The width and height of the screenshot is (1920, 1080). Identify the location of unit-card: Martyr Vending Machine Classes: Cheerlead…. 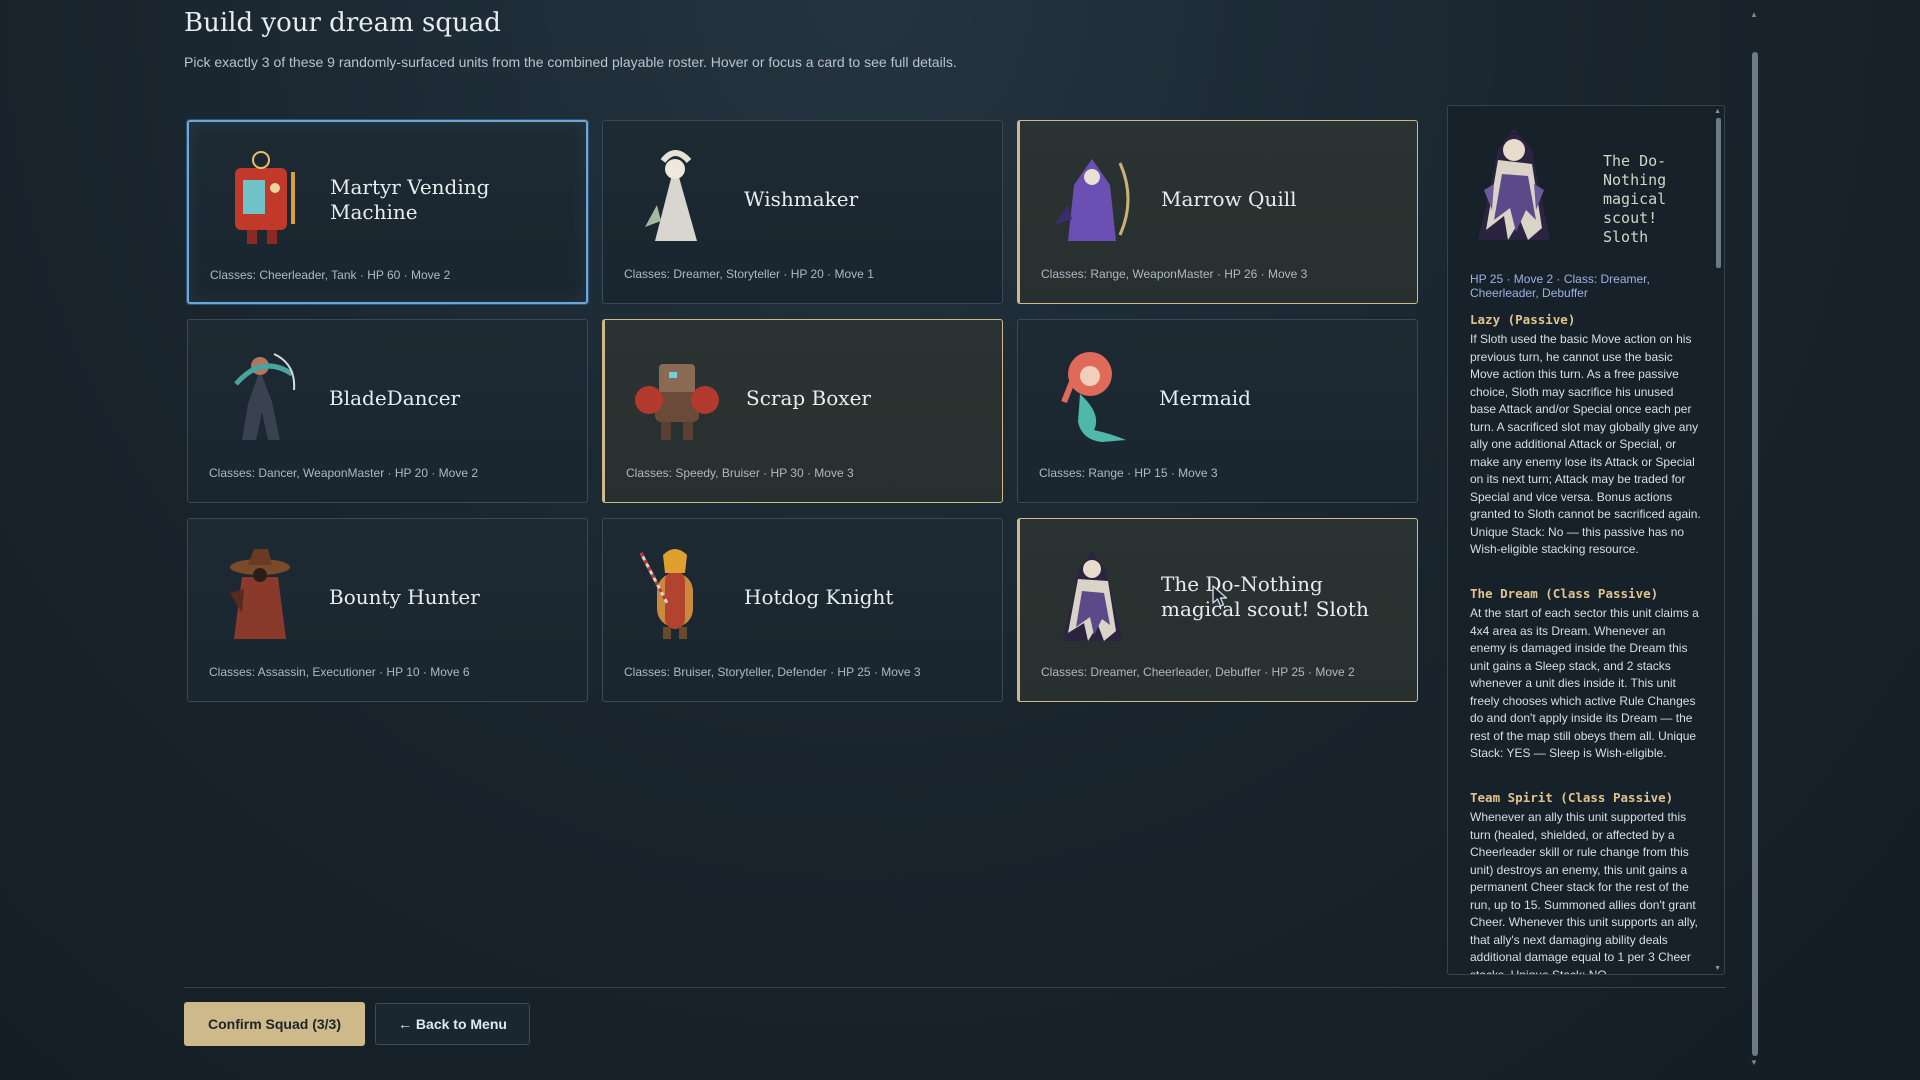
(387, 212).